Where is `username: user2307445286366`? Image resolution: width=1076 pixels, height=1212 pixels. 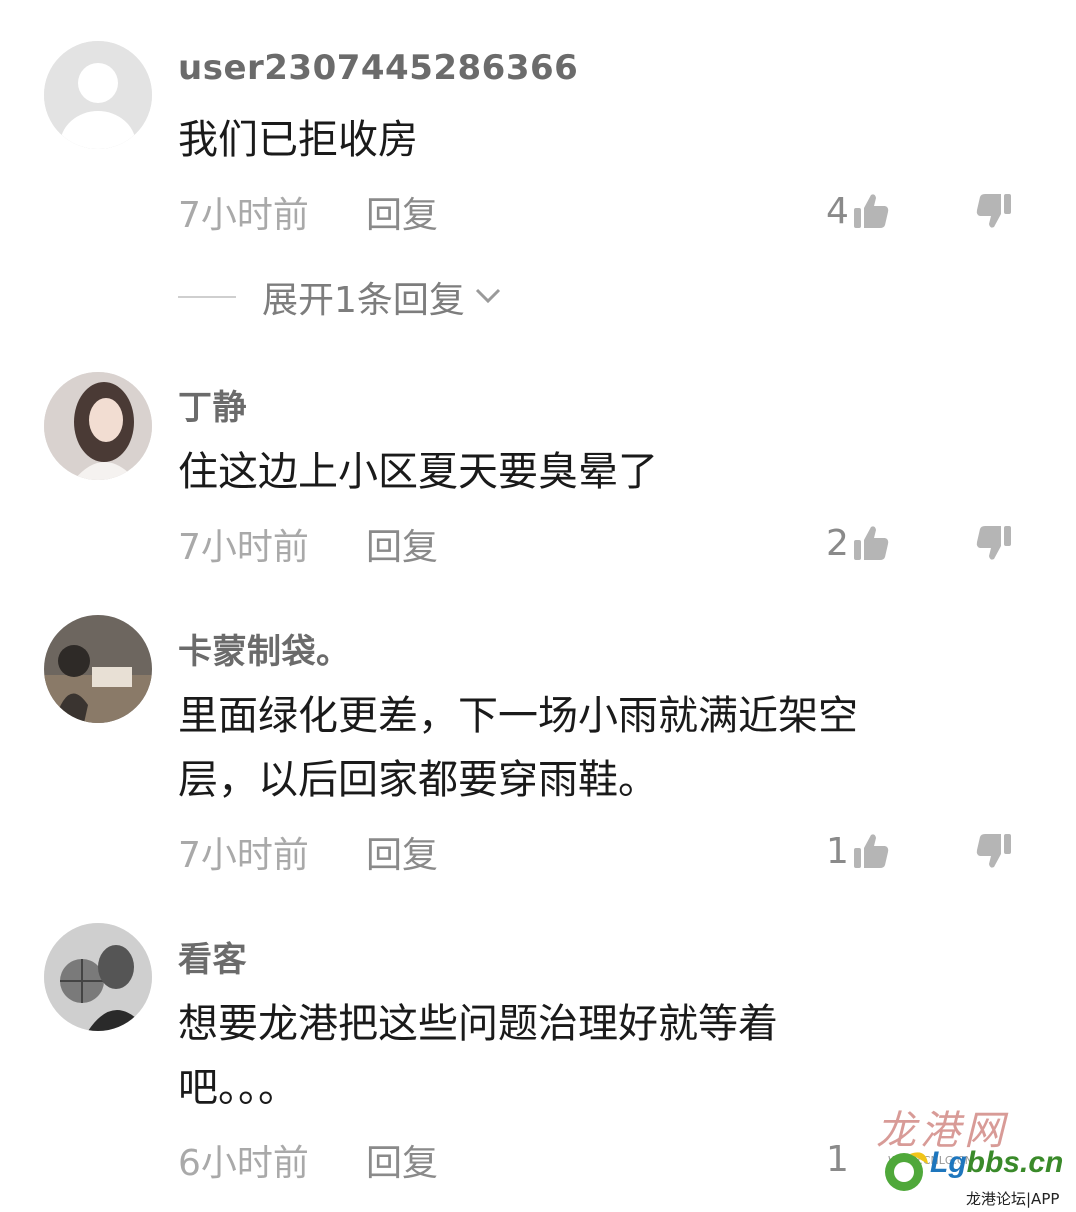 username: user2307445286366 is located at coordinates (378, 68).